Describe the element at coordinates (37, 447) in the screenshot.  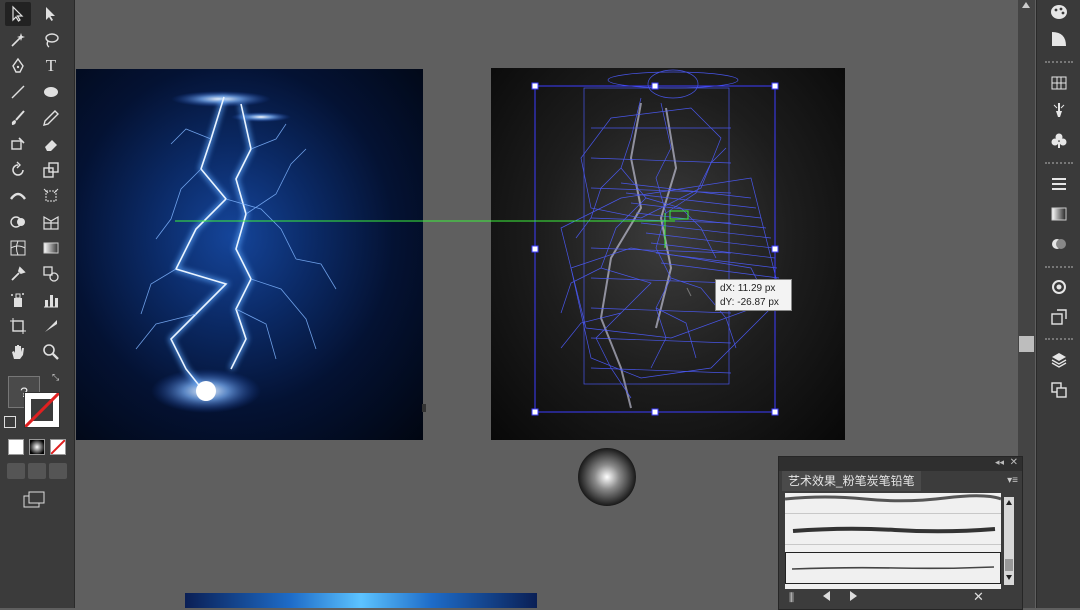
I see `gradient-mode-button` at that location.